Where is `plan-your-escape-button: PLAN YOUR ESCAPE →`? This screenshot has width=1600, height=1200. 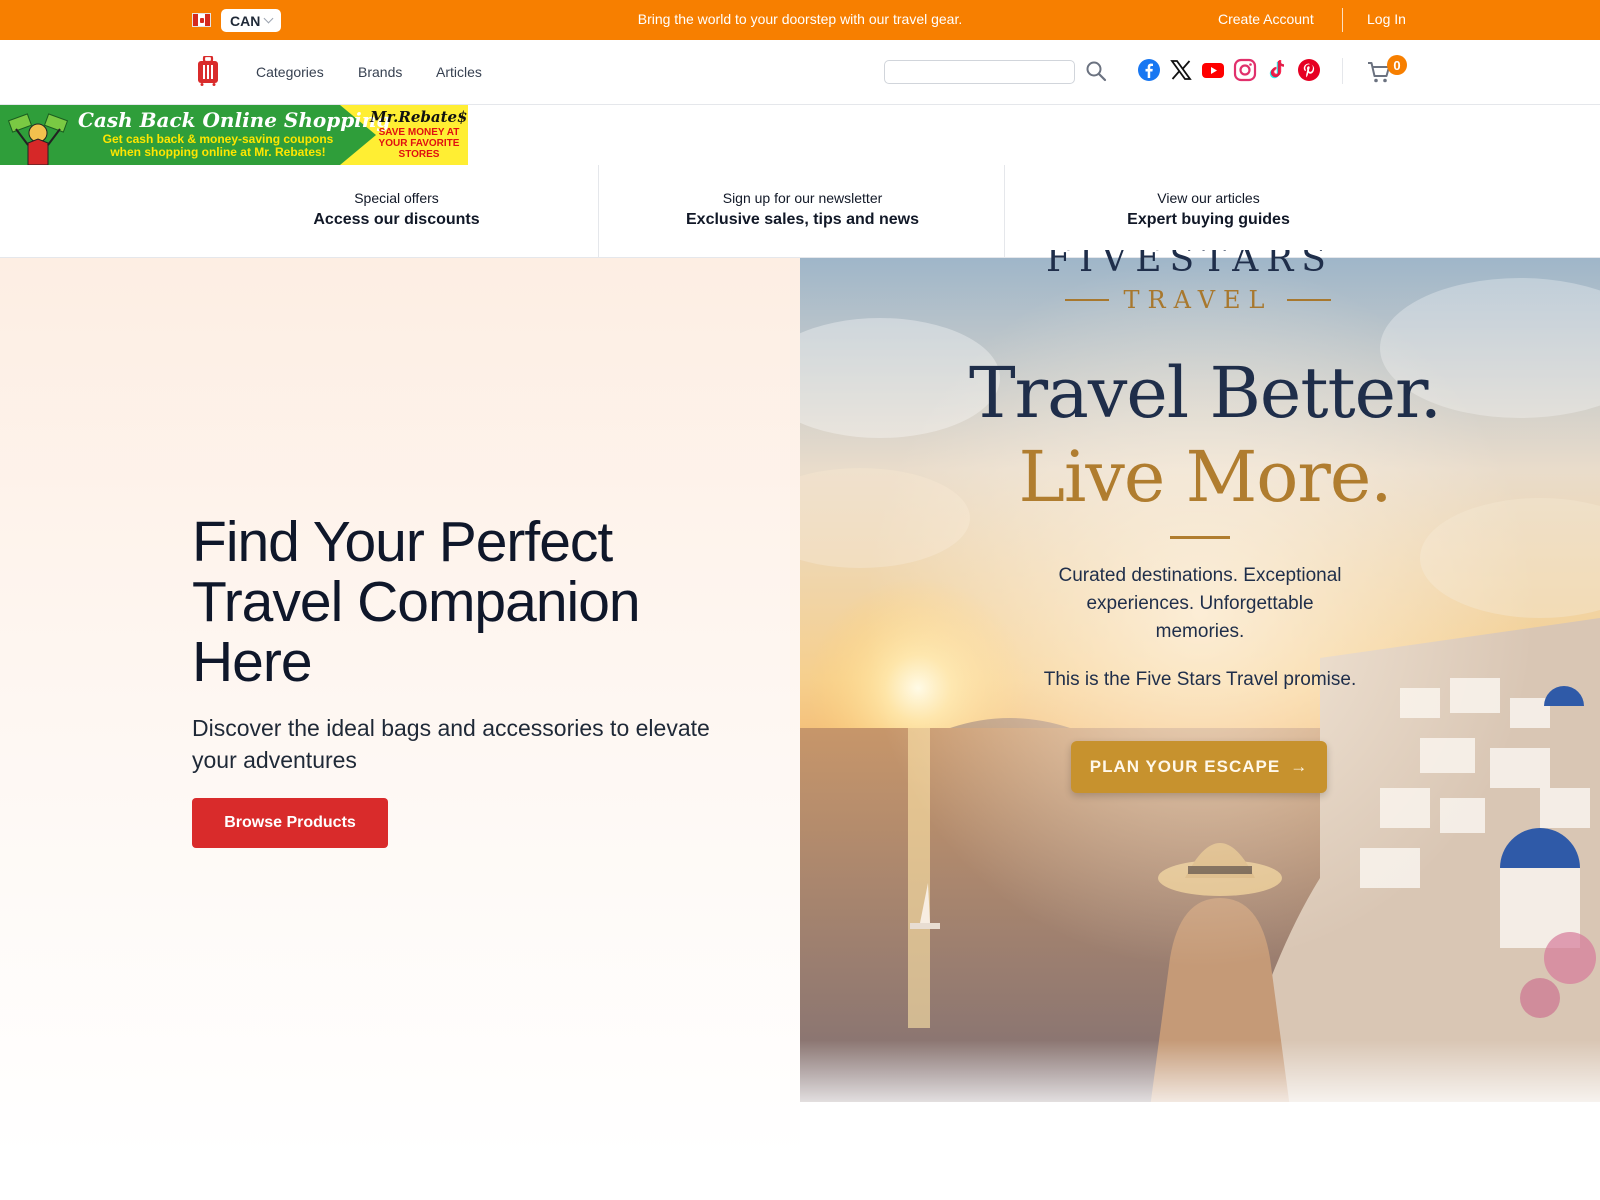 plan-your-escape-button: PLAN YOUR ESCAPE → is located at coordinates (1199, 767).